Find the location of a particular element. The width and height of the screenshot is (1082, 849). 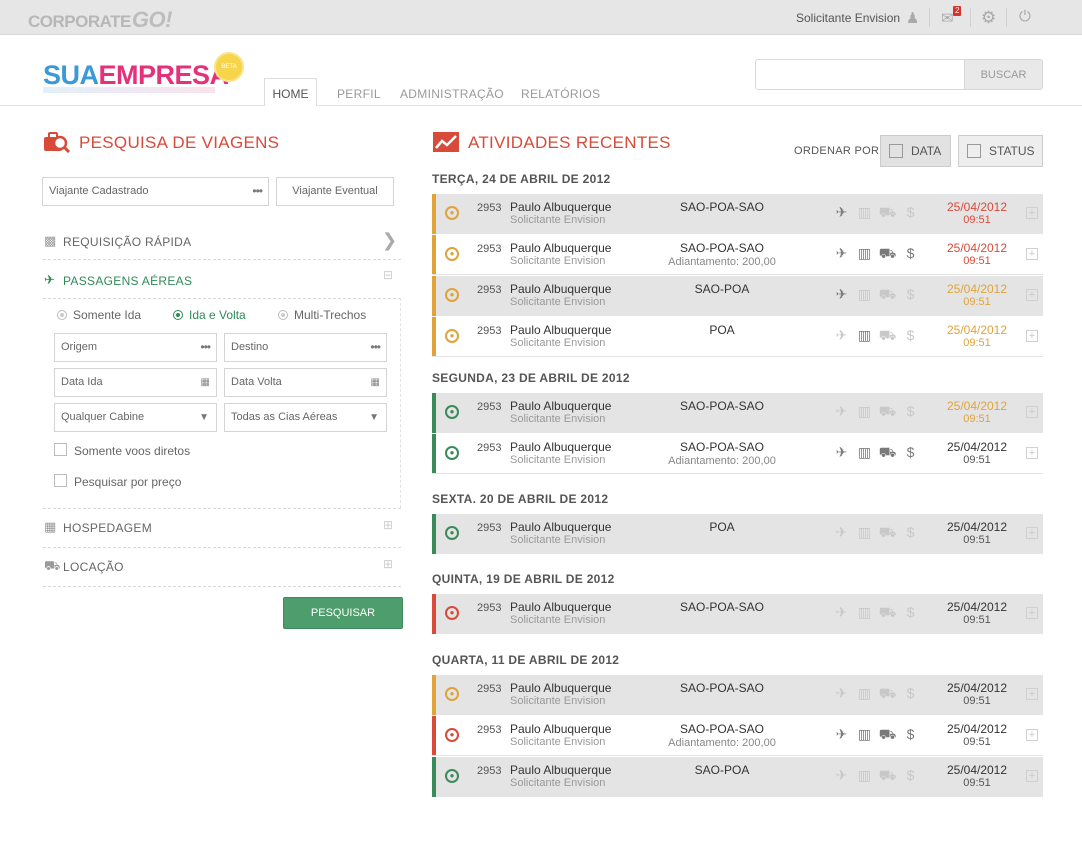

chevron-right-icon: ❯ is located at coordinates (389, 240).